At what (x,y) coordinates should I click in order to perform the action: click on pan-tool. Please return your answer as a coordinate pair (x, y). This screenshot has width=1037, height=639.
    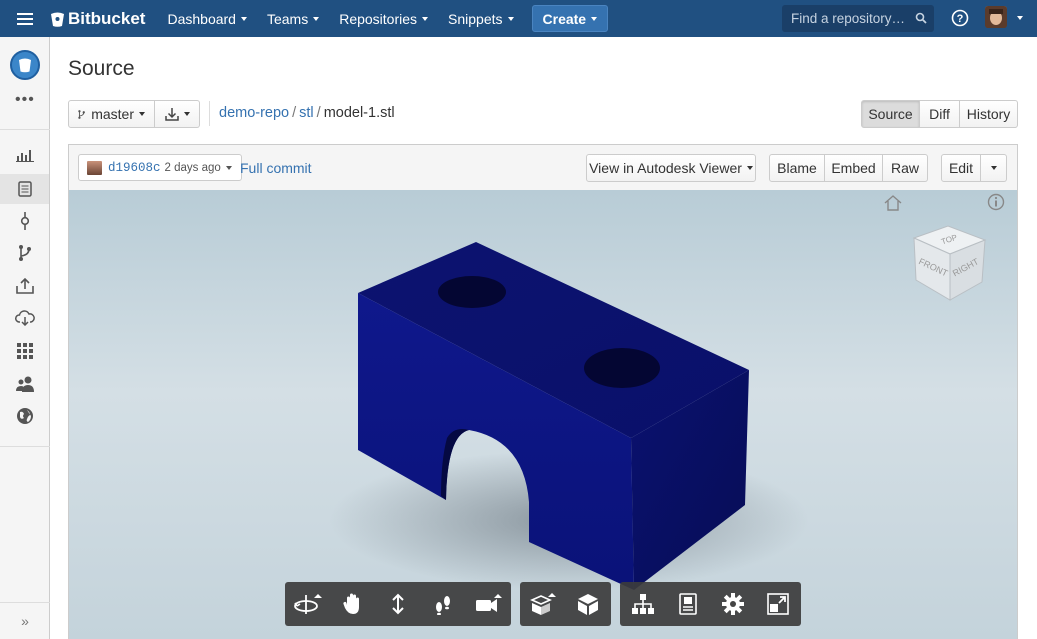
    Looking at the image, I should click on (353, 604).